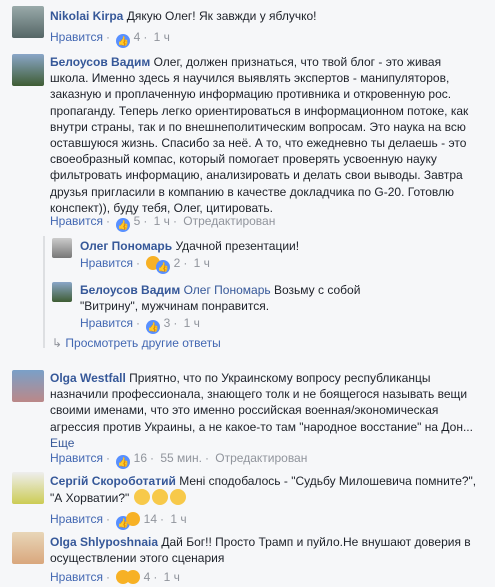  I want to click on comment-author: Olga Westfall, so click(88, 378).